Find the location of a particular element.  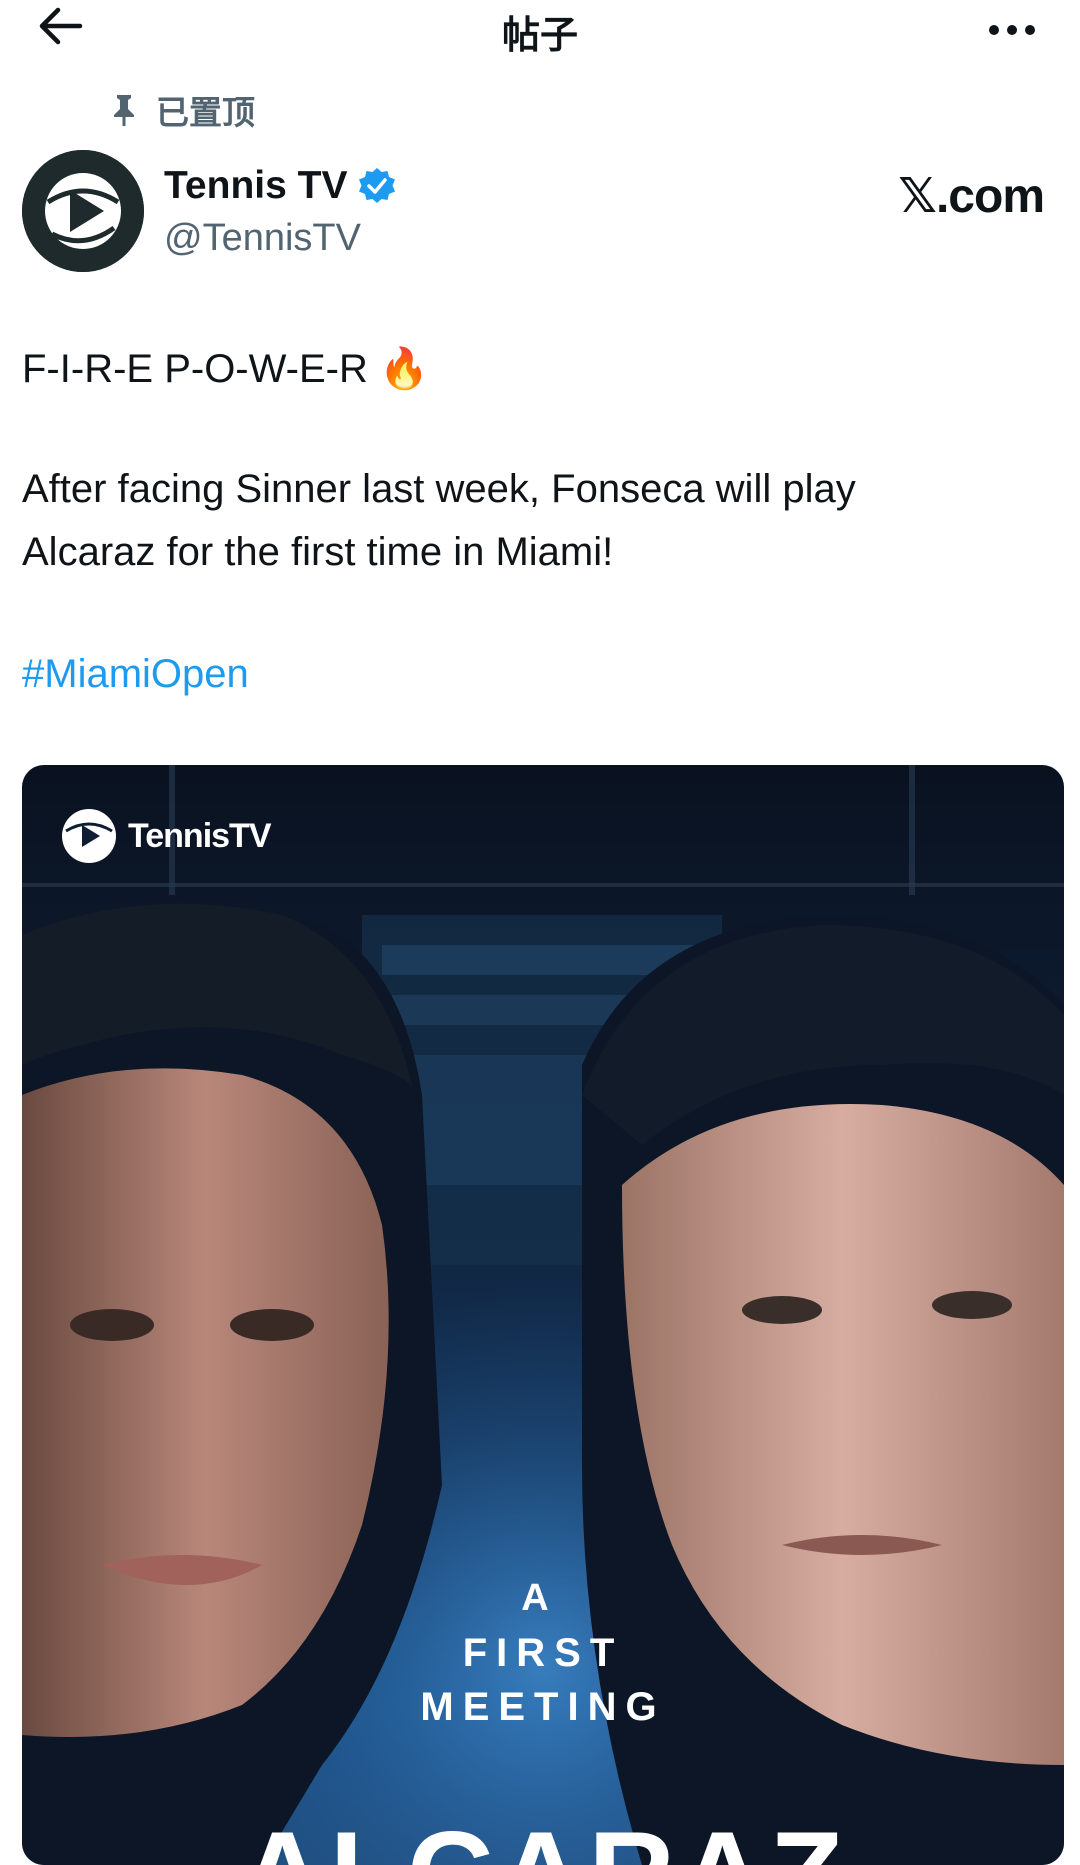

post-text-line-3: Alcaraz for the first time in Miami! is located at coordinates (318, 552).